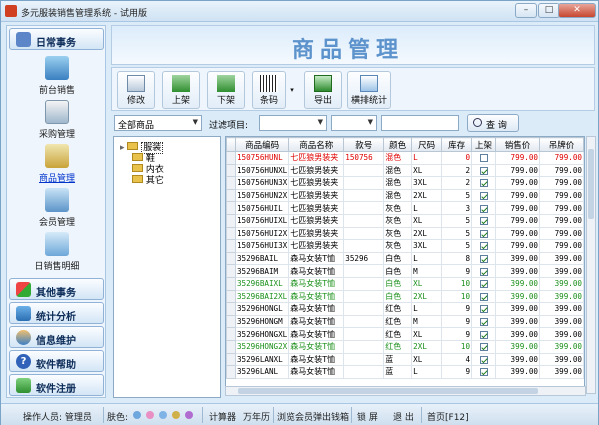  I want to click on cell-code: 35296BAI2XL, so click(262, 296).